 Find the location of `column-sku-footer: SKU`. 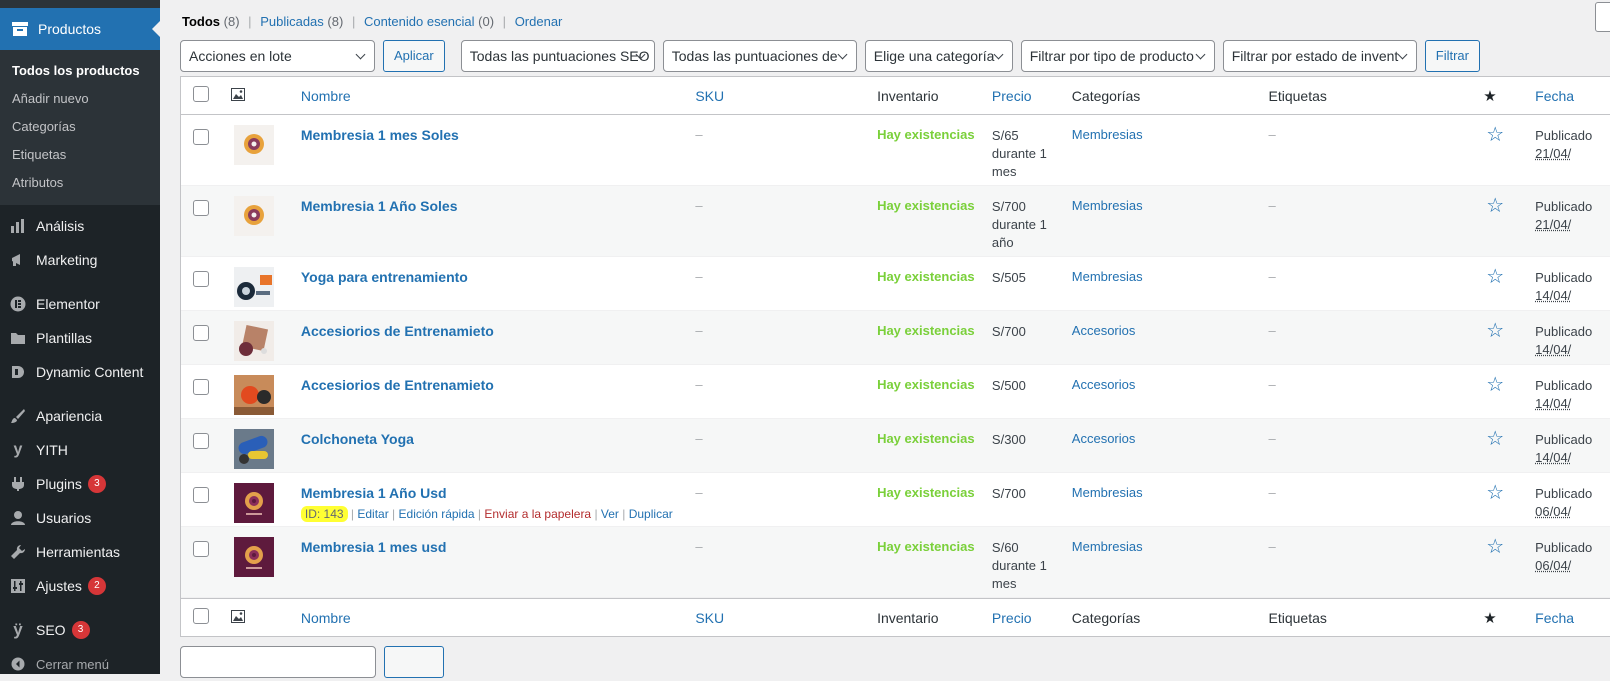

column-sku-footer: SKU is located at coordinates (786, 618).